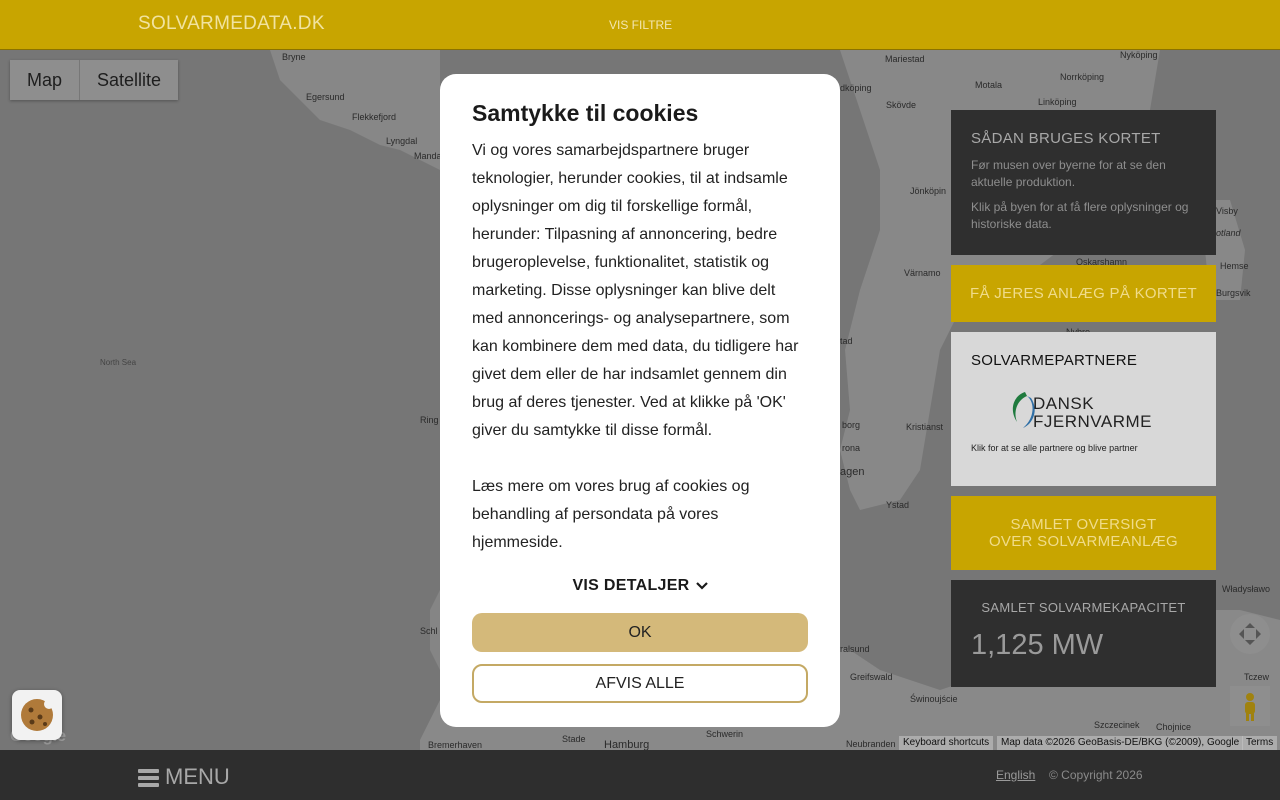  I want to click on map-label: Stade, so click(574, 739).